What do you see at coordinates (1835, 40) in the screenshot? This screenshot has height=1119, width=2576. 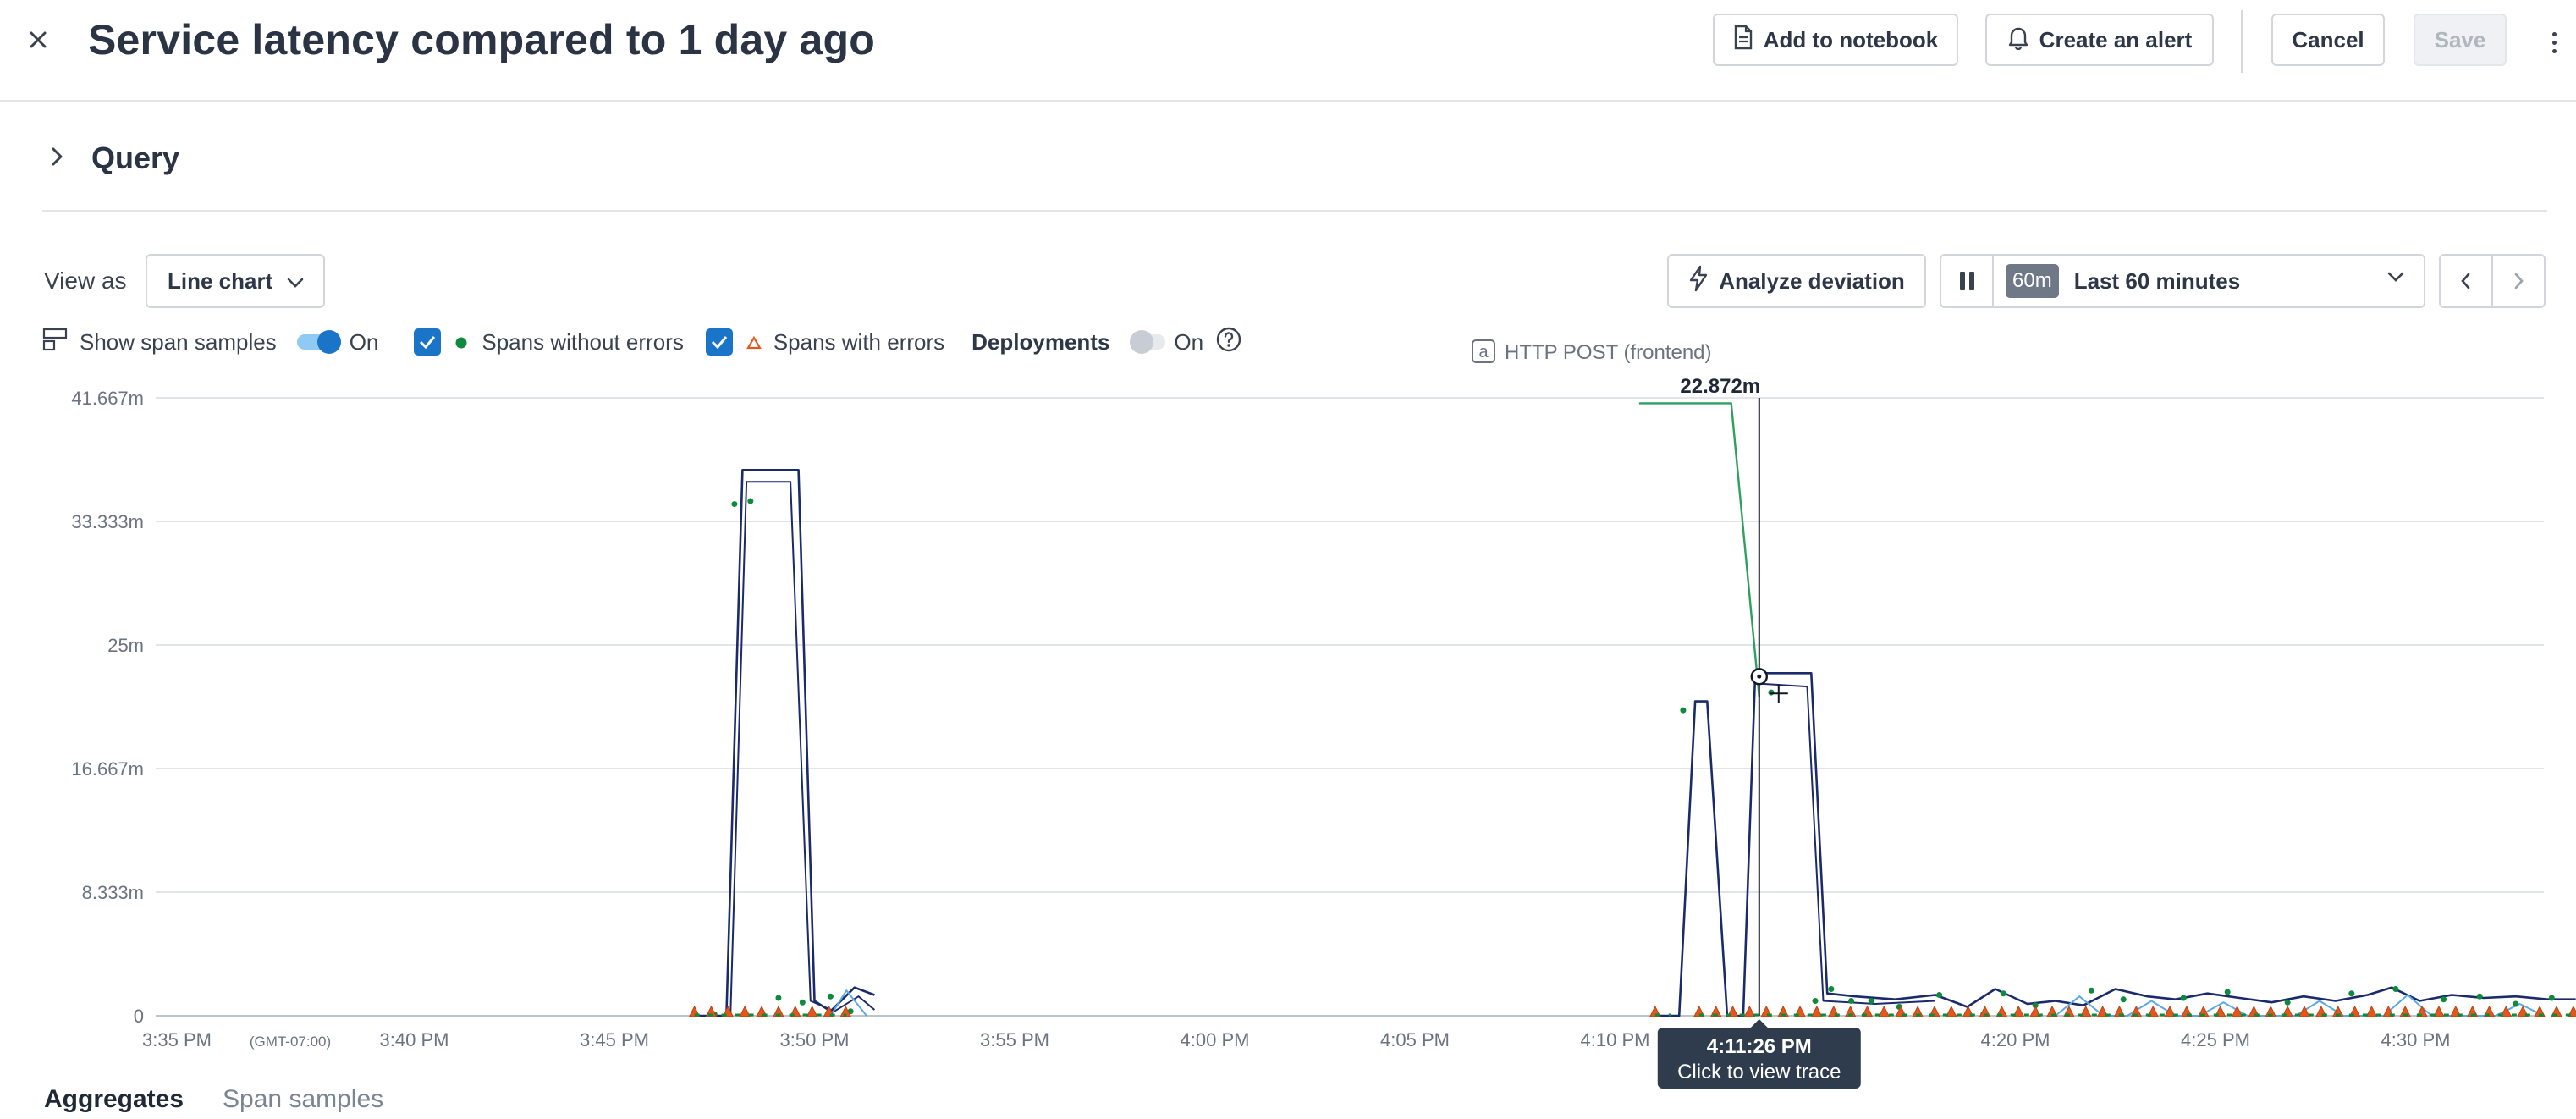 I see `add-to-notebook-button: Add to notebook` at bounding box center [1835, 40].